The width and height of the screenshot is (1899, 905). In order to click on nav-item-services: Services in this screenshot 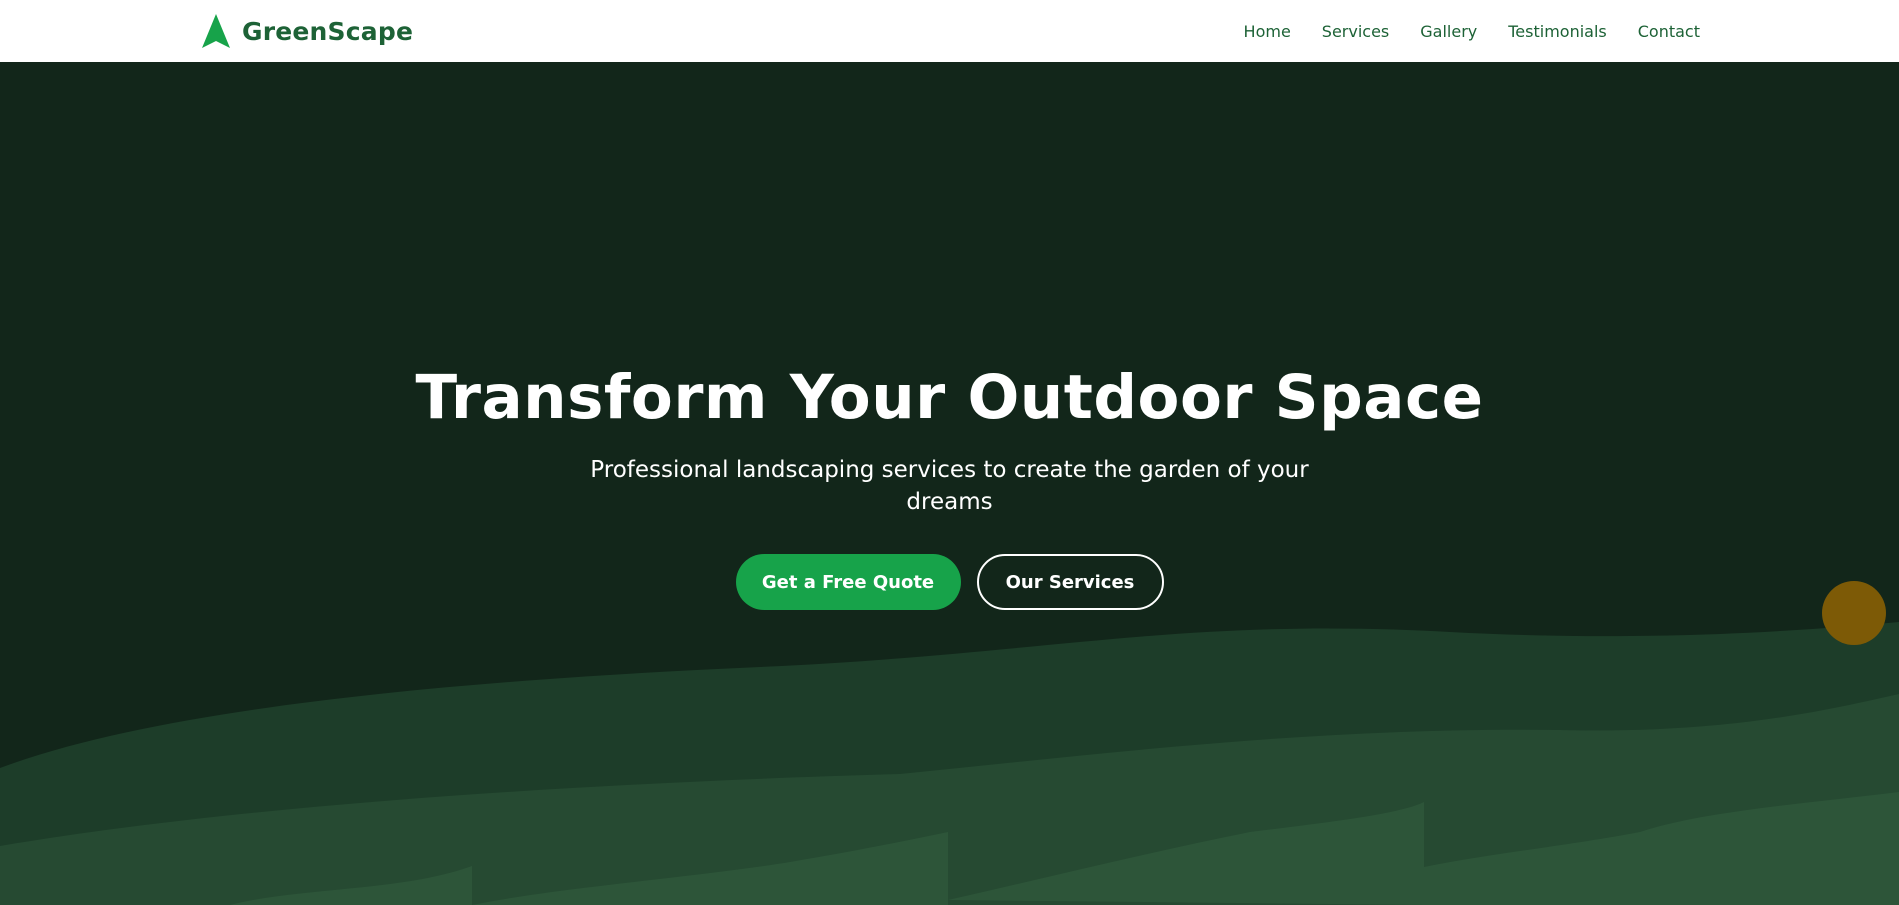, I will do `click(1355, 31)`.